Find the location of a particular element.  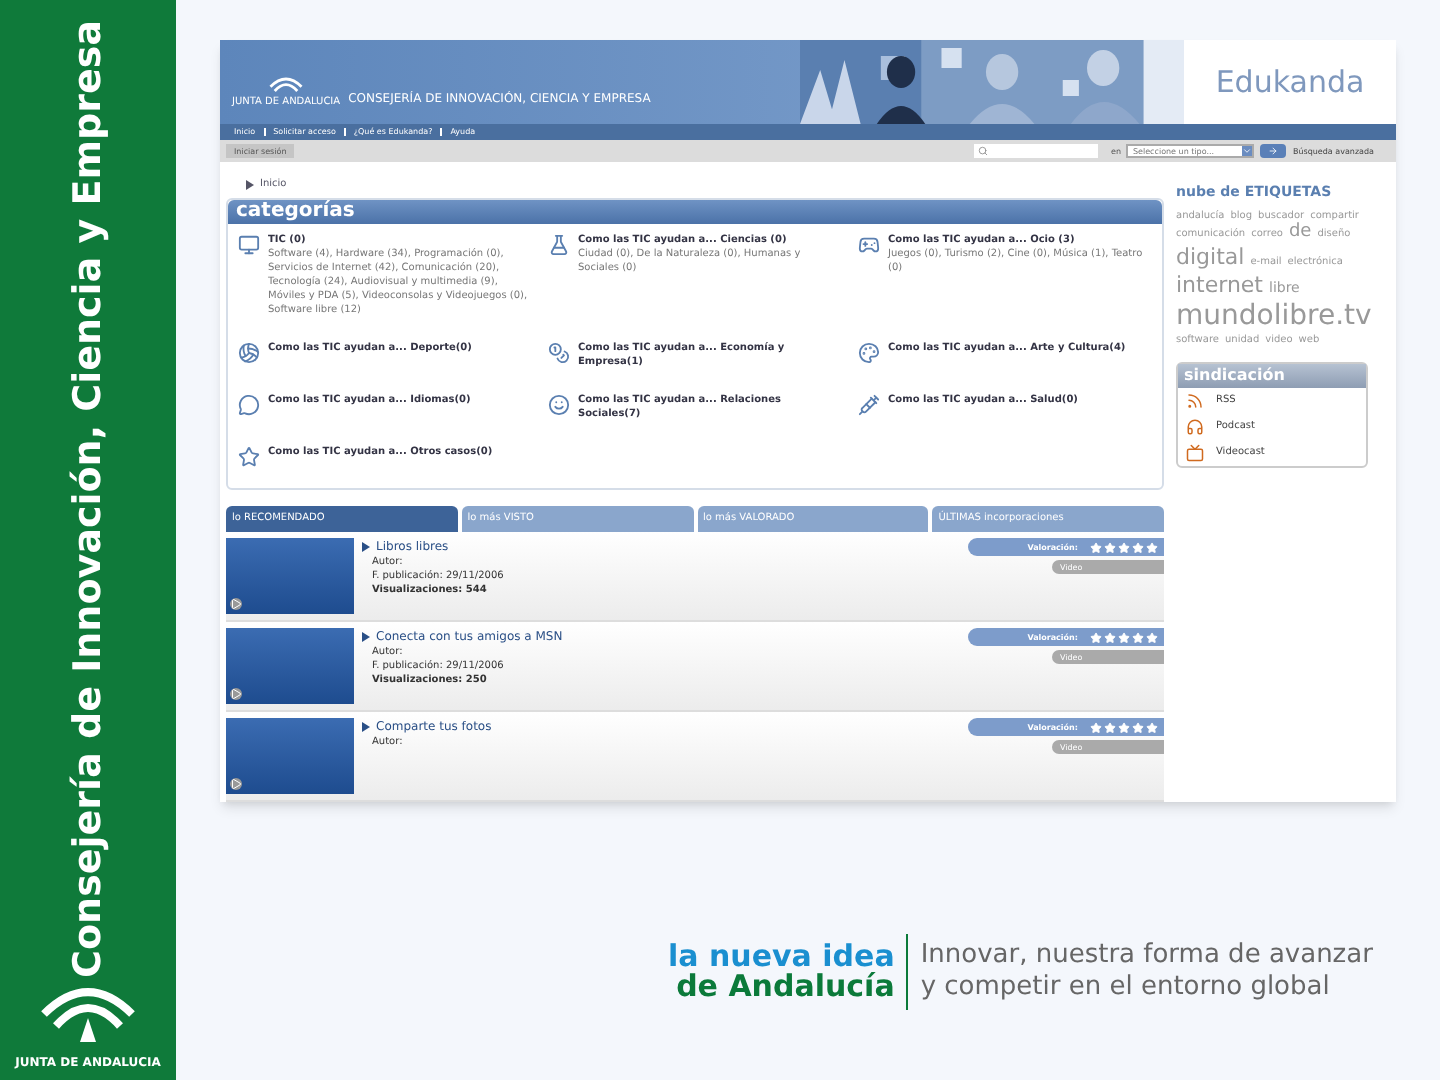

tag-link: internet is located at coordinates (1219, 285).